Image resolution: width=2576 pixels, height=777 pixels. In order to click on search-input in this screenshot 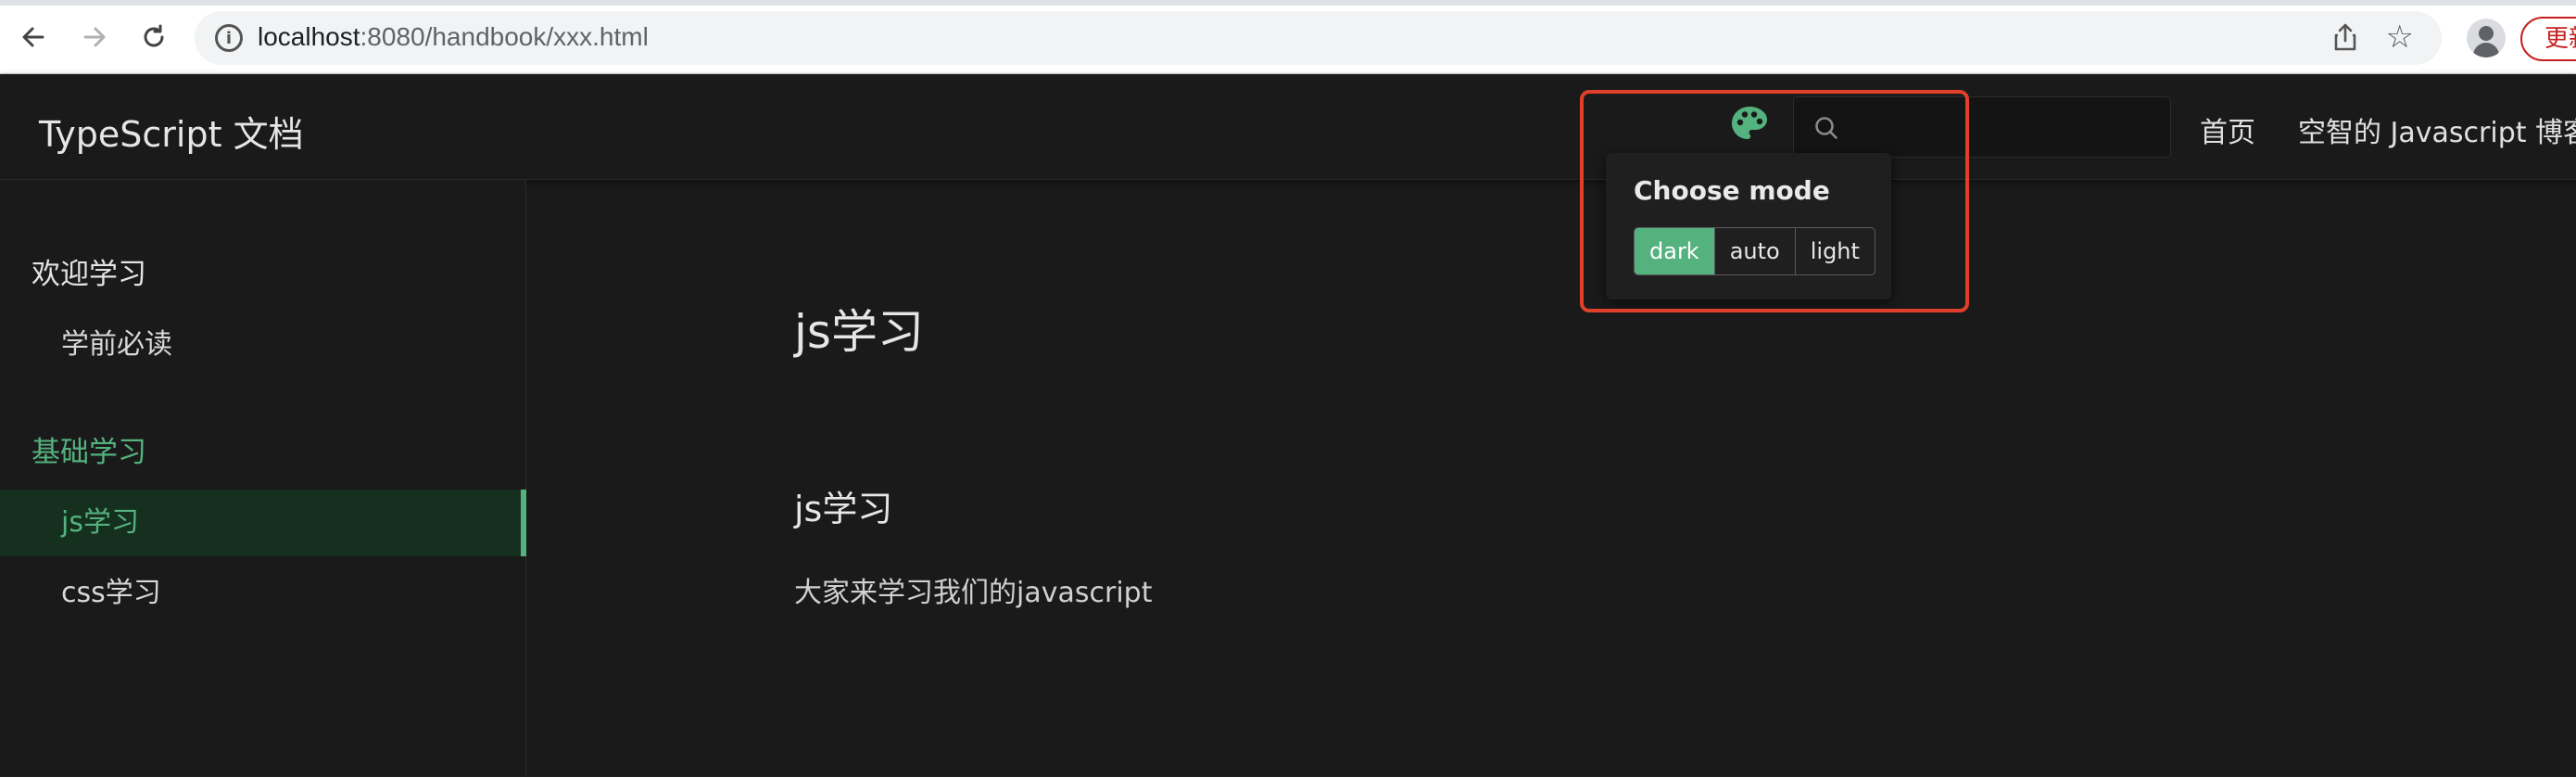, I will do `click(1982, 127)`.